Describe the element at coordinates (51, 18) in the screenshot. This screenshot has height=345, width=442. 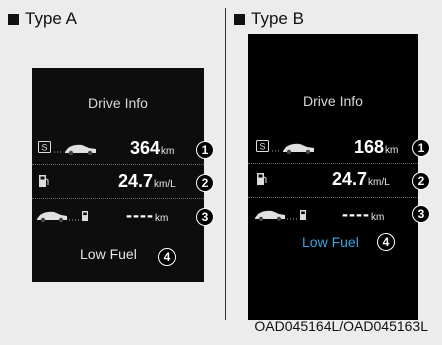
I see `type-a-label: Type A` at that location.